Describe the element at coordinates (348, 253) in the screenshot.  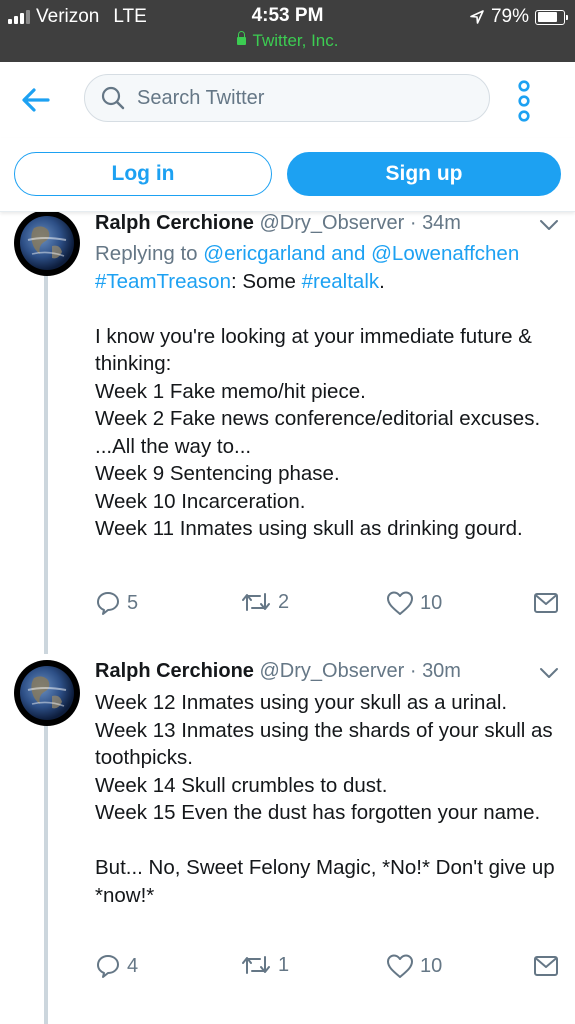
I see `mention-and: and` at that location.